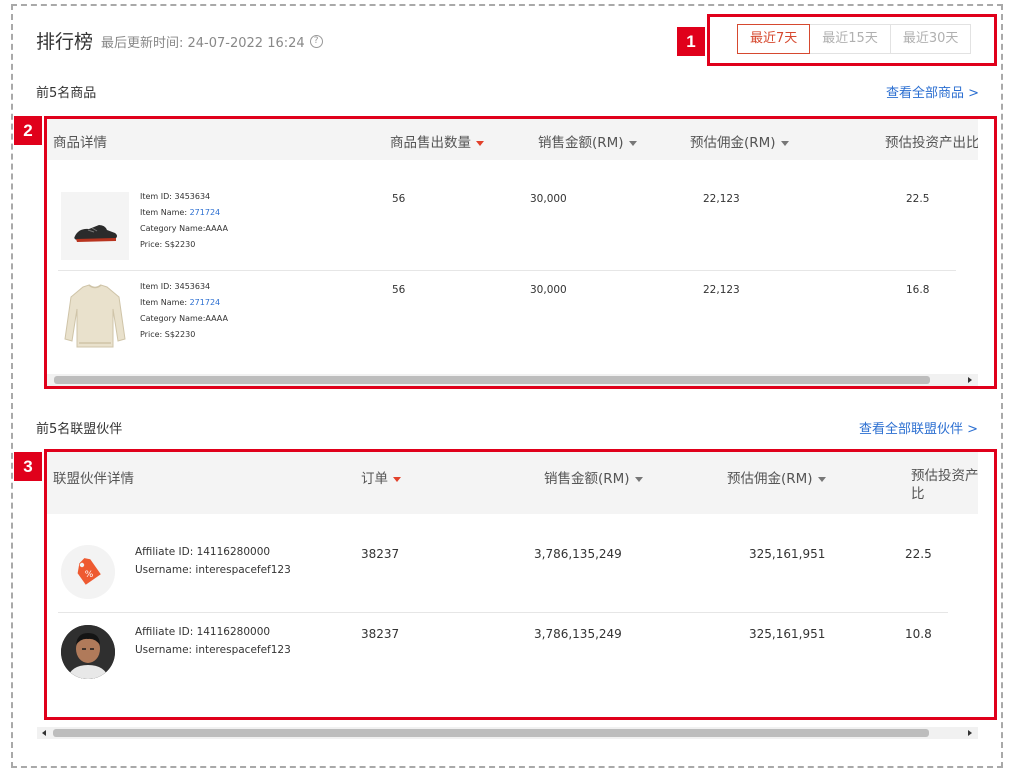 Image resolution: width=1015 pixels, height=775 pixels. Describe the element at coordinates (774, 39) in the screenshot. I see `range-tab-7d: 最近7天` at that location.